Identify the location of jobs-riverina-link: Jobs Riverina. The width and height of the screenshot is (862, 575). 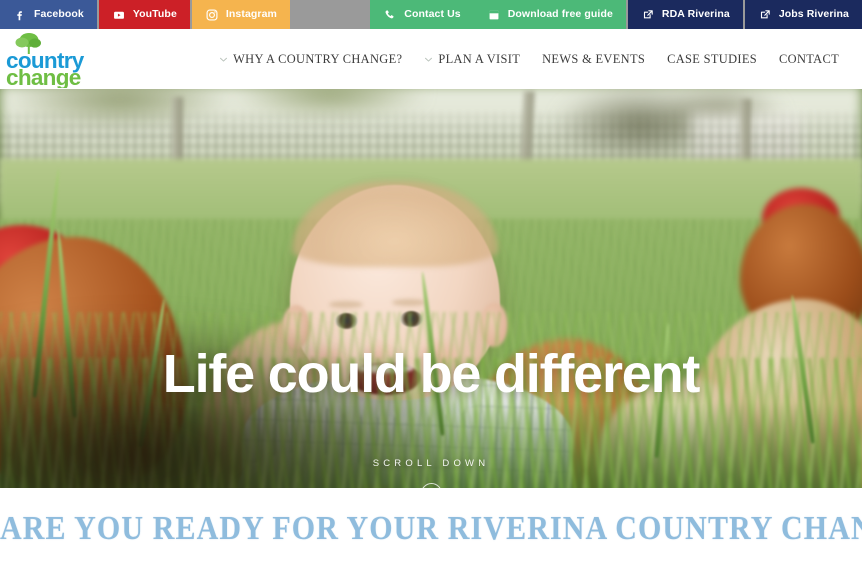
(803, 14).